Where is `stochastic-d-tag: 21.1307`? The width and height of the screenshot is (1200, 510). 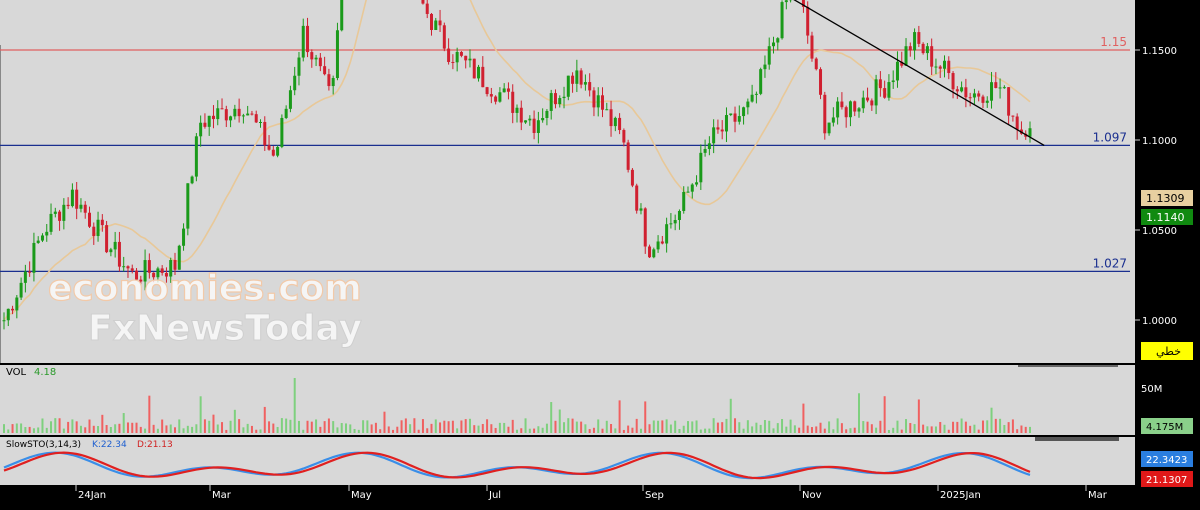
stochastic-d-tag: 21.1307 is located at coordinates (1167, 479).